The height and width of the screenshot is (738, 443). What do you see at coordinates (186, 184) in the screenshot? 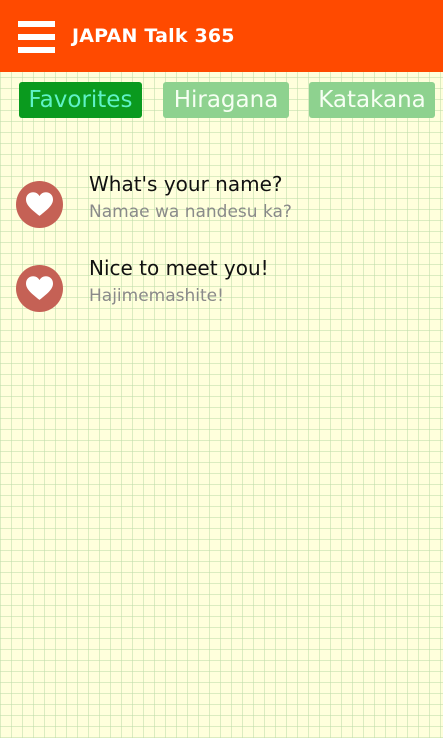
I see `phrase-english-text: What's your name?` at bounding box center [186, 184].